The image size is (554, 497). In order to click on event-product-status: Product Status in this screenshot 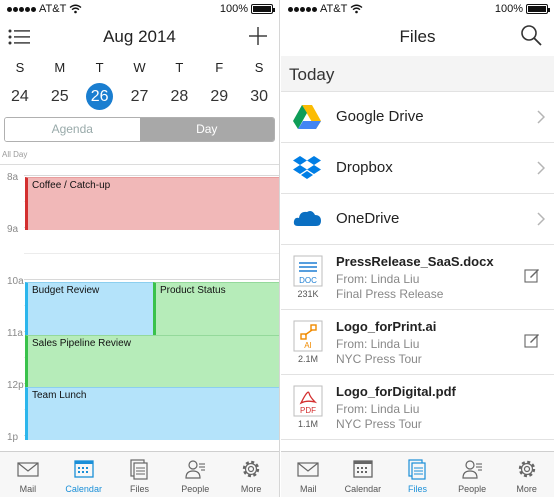, I will do `click(216, 308)`.